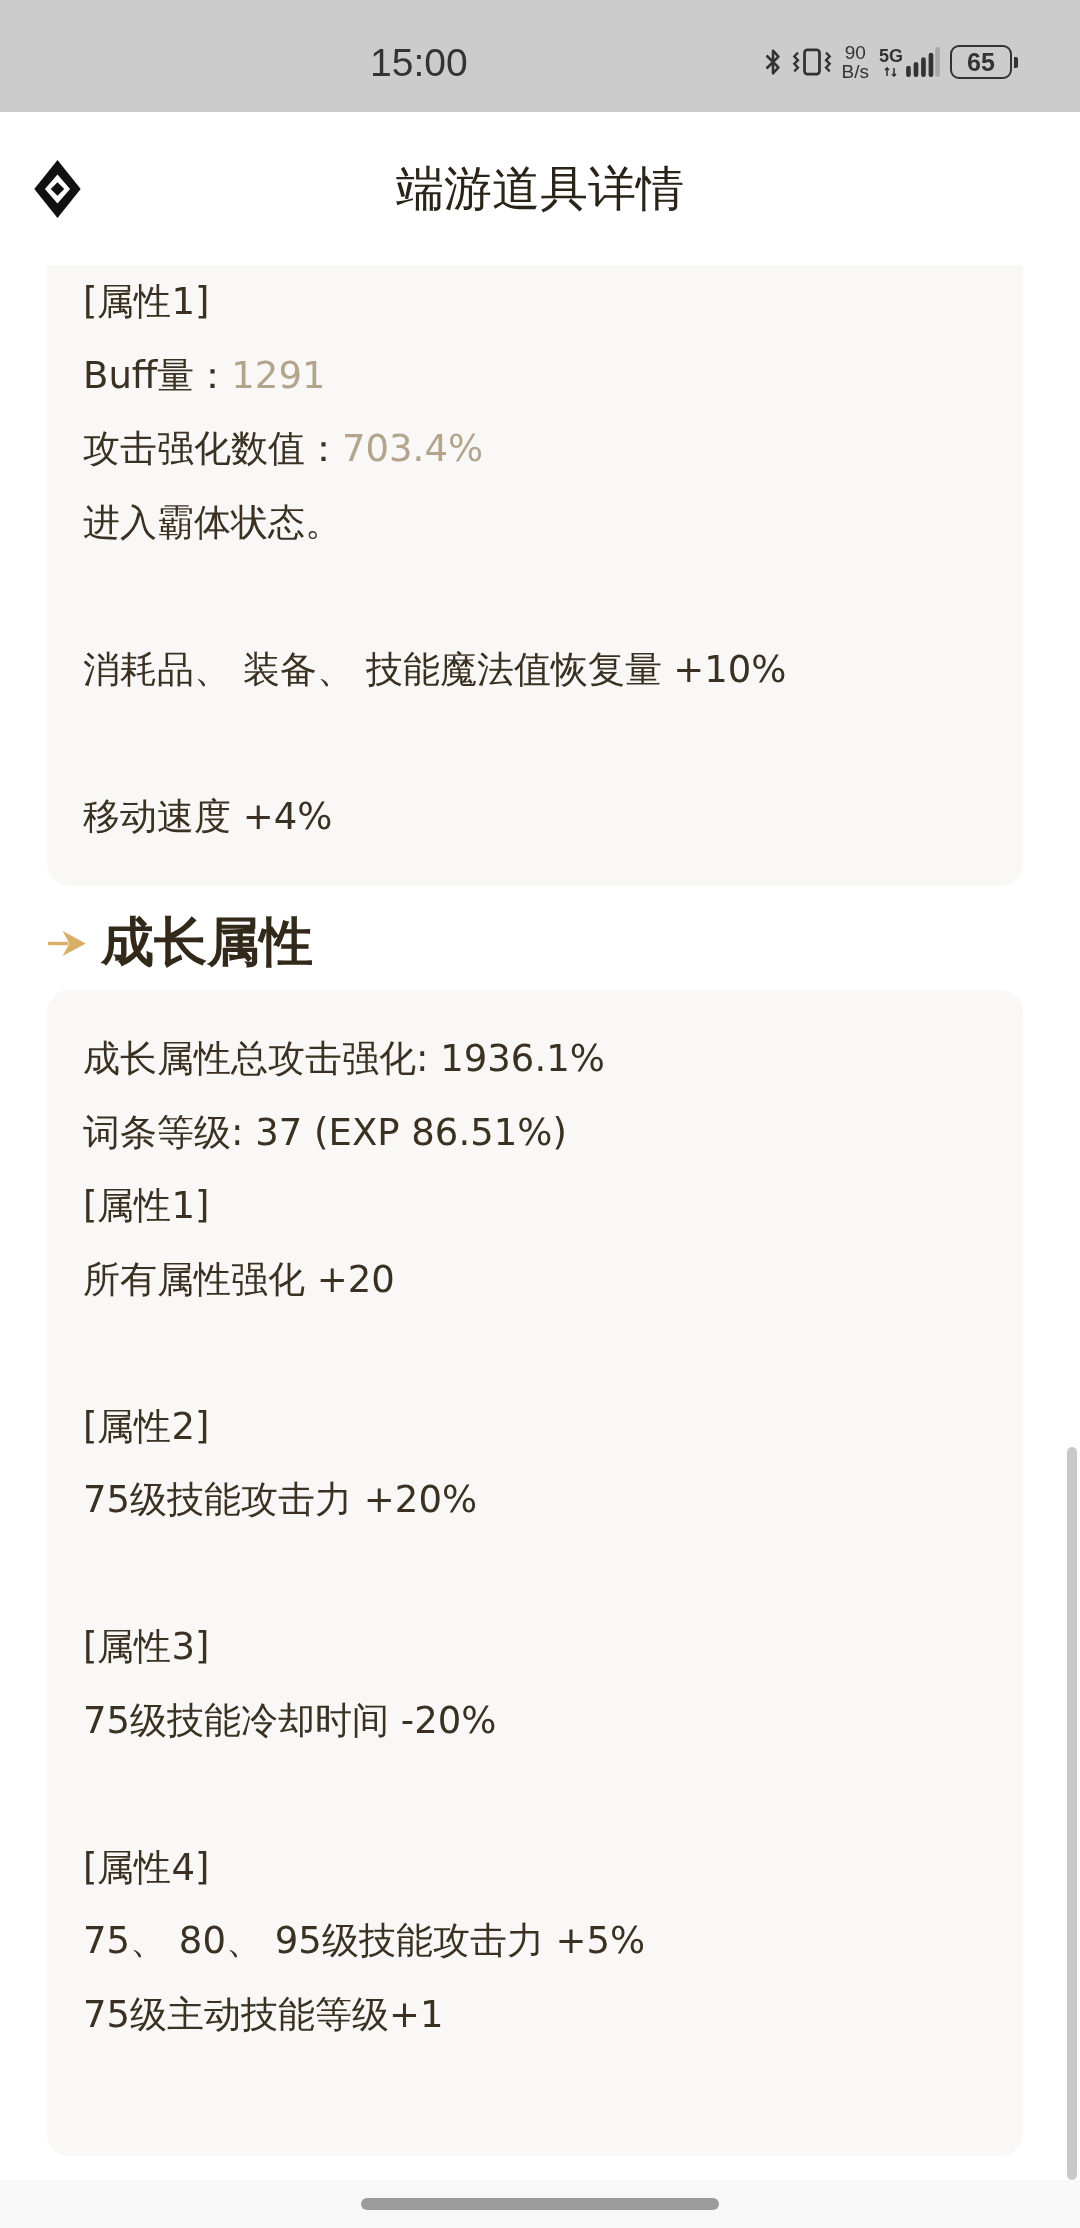  I want to click on net-speed-value: 90, so click(855, 52).